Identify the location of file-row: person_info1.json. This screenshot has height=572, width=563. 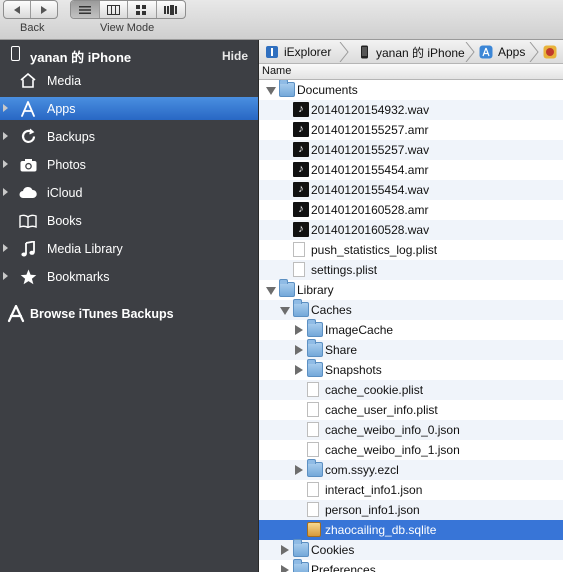
(411, 510).